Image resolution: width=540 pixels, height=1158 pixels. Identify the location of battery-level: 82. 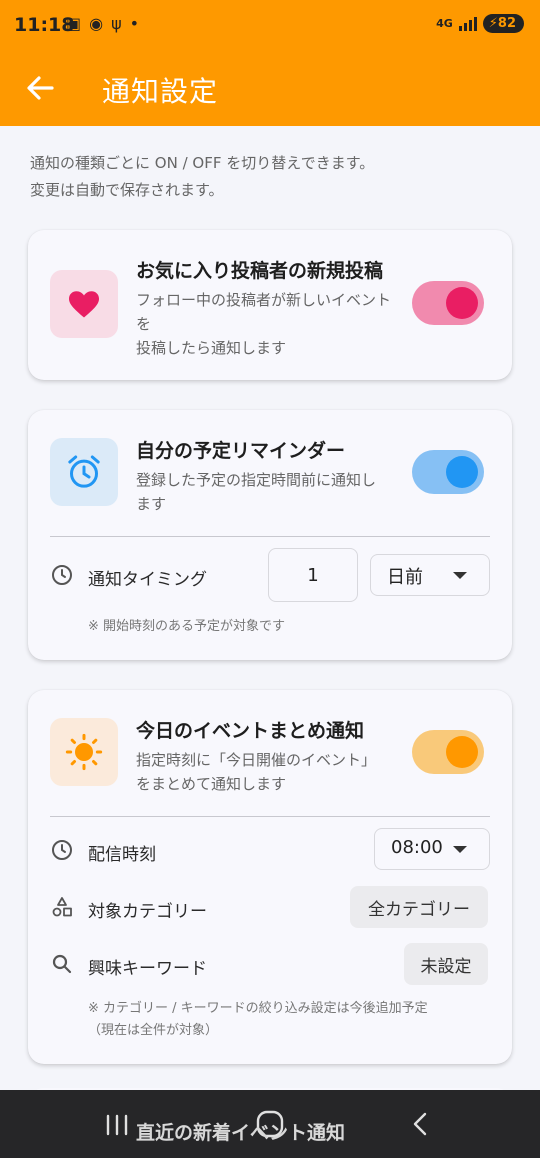
(506, 23).